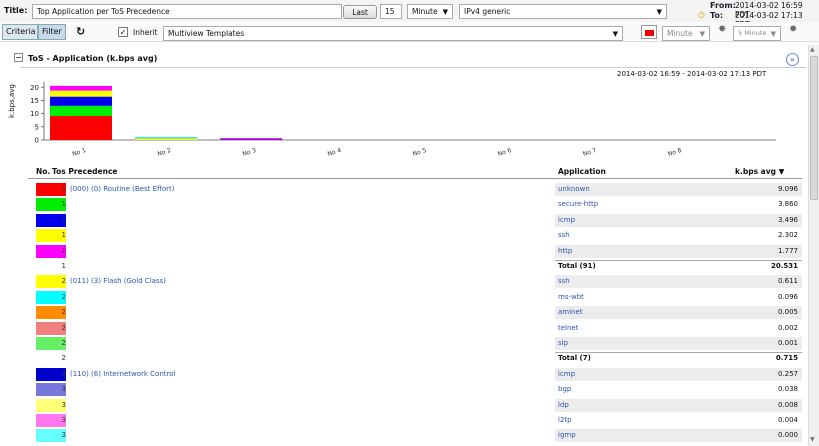 This screenshot has height=446, width=819. Describe the element at coordinates (686, 33) in the screenshot. I see `minute-select: Minute ▼` at that location.